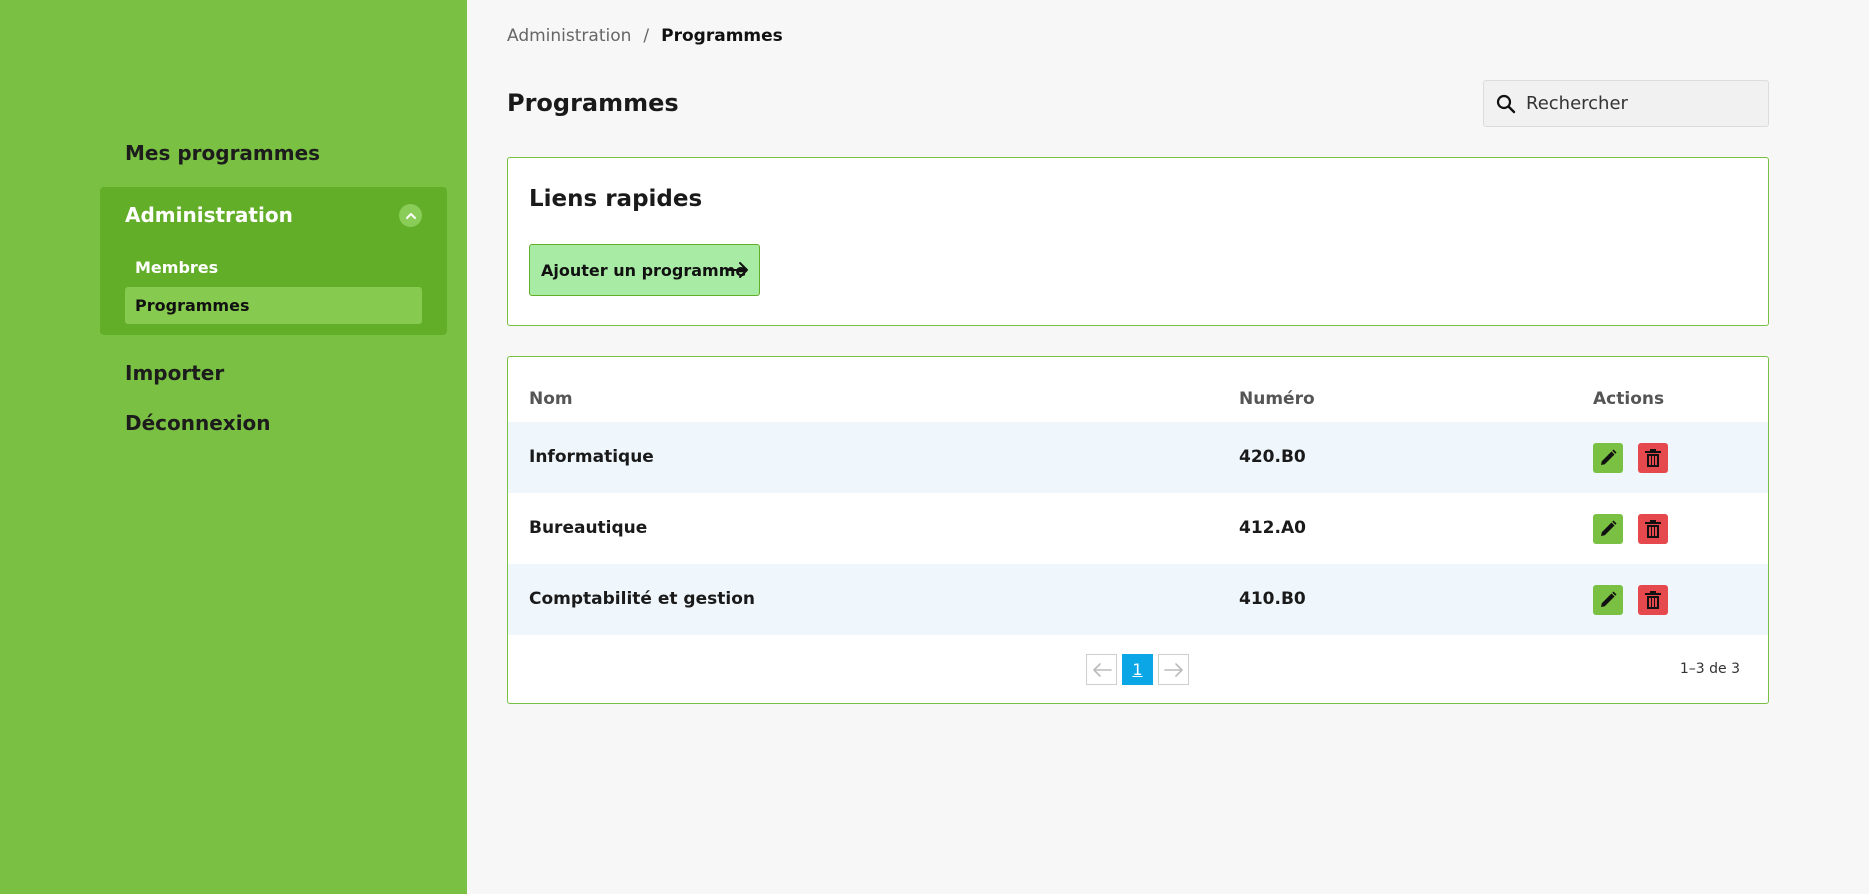 The width and height of the screenshot is (1869, 894). I want to click on chevron-up-icon, so click(410, 215).